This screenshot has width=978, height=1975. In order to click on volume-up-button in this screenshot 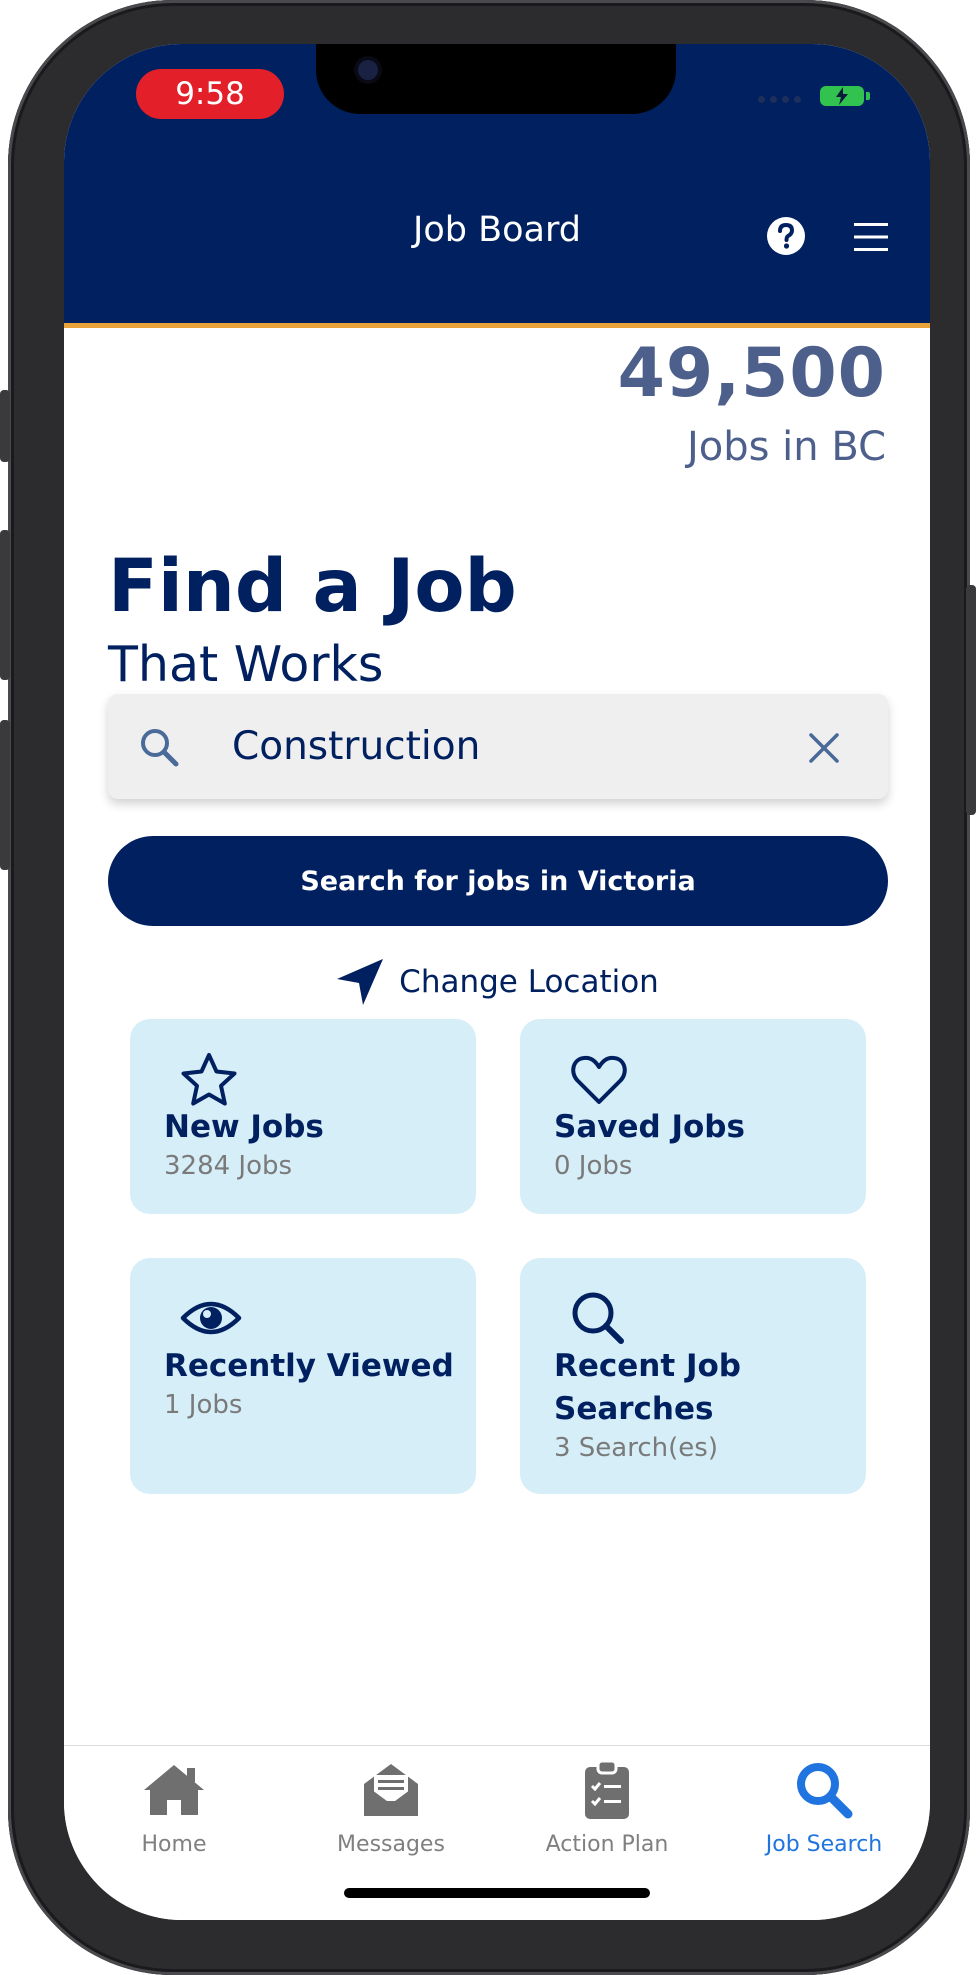, I will do `click(5, 605)`.